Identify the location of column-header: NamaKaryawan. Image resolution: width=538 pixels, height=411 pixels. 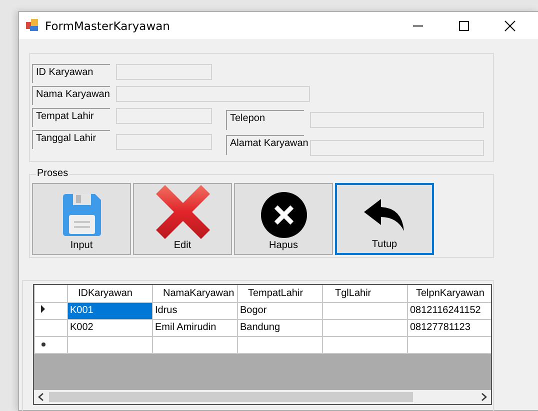
(195, 293).